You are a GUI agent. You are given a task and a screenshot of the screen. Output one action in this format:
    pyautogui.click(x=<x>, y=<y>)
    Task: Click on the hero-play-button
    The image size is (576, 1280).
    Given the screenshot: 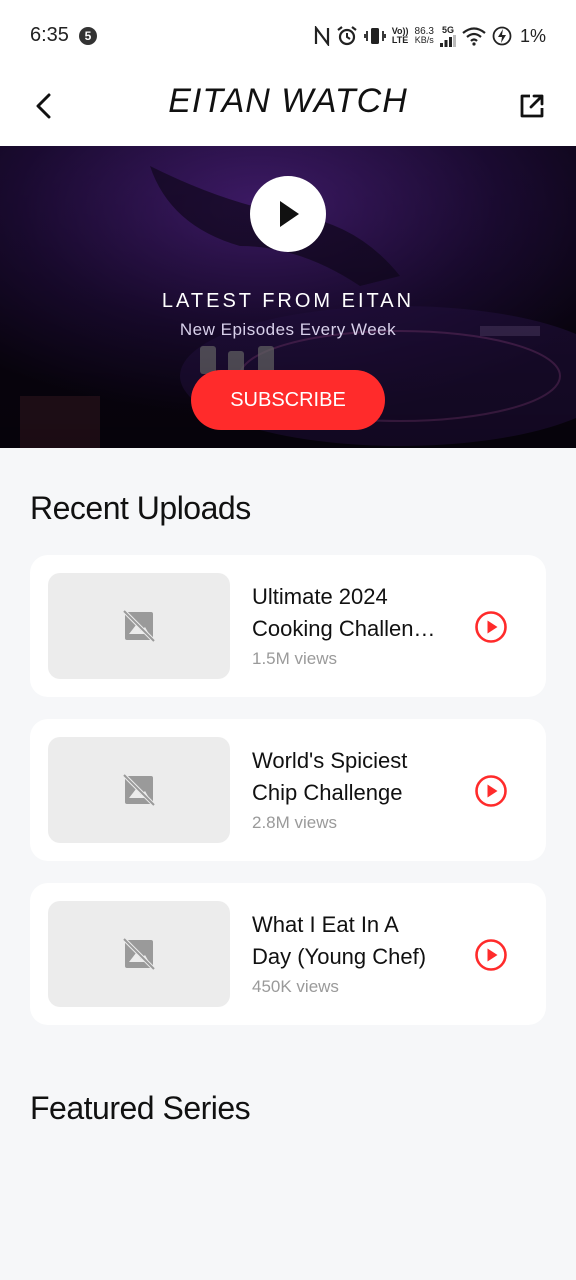 What is the action you would take?
    pyautogui.click(x=288, y=214)
    